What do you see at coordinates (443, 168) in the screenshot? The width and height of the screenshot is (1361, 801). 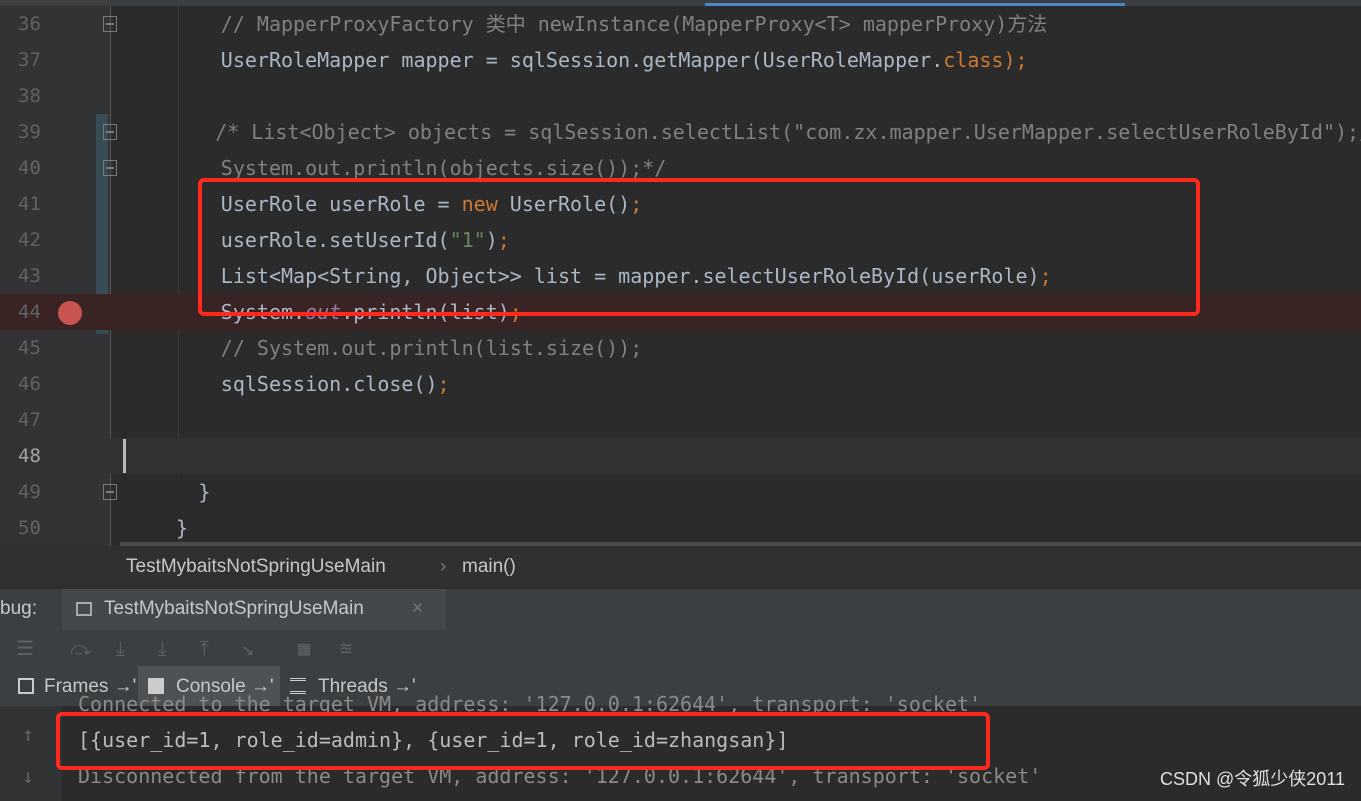 I see `code-token: System.out.println(objects.size());*/` at bounding box center [443, 168].